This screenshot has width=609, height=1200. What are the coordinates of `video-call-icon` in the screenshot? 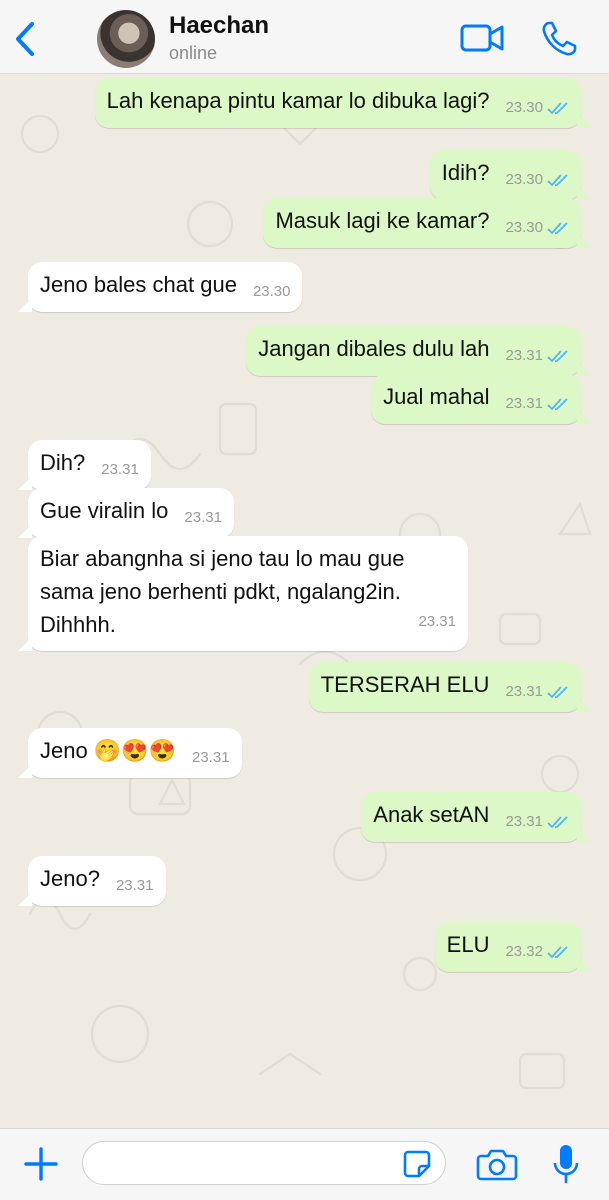 It's located at (482, 38).